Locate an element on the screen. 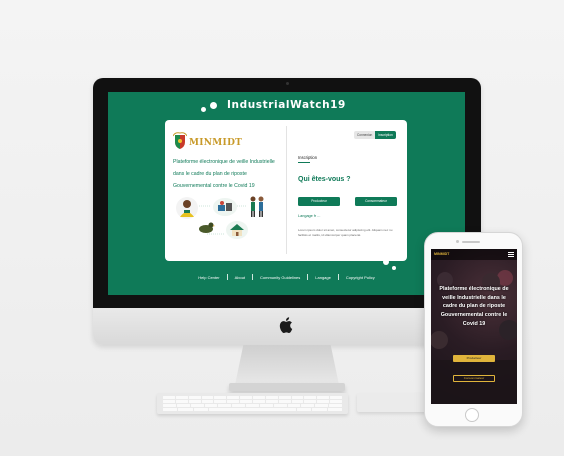 Image resolution: width=564 pixels, height=456 pixels. connector-lines is located at coordinates (223, 220).